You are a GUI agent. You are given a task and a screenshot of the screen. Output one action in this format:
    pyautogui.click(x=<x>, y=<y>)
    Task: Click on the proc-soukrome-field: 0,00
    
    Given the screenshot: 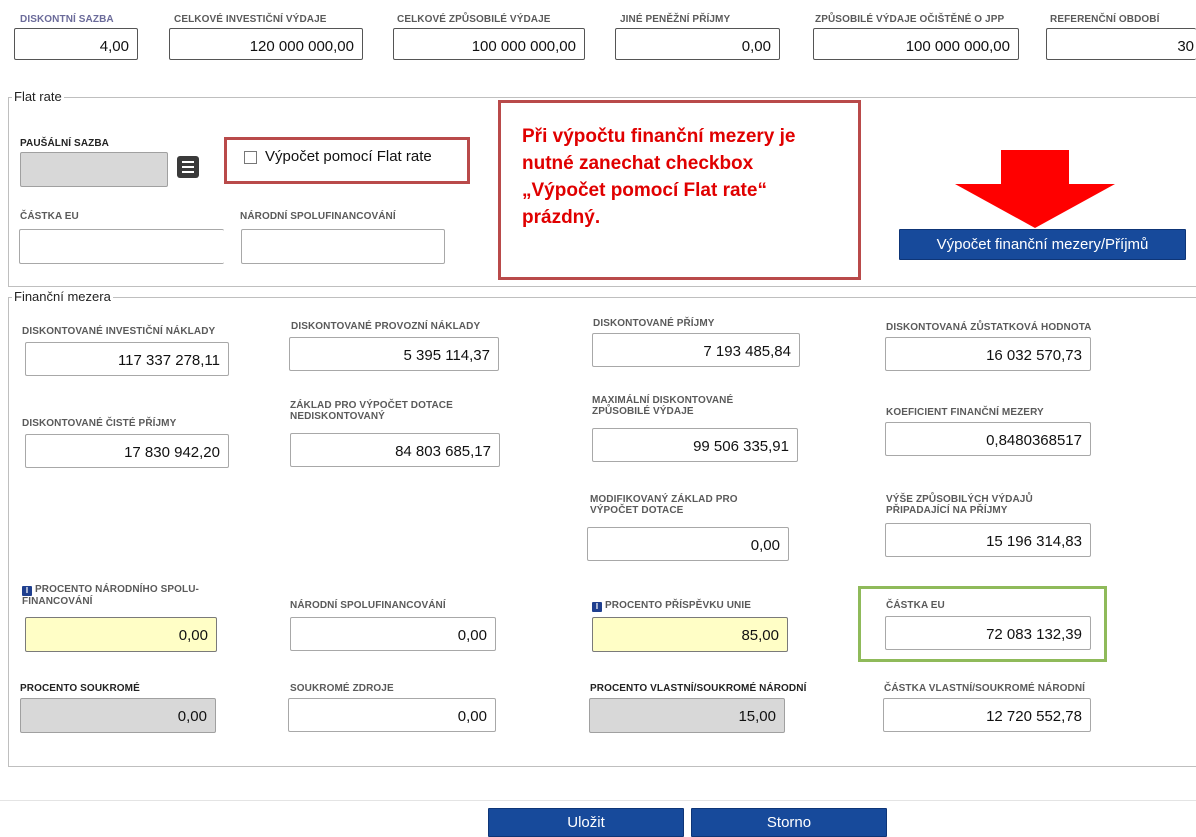 What is the action you would take?
    pyautogui.click(x=118, y=715)
    